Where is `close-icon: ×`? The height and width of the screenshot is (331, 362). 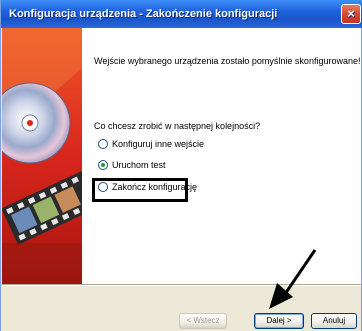 close-icon: × is located at coordinates (351, 13).